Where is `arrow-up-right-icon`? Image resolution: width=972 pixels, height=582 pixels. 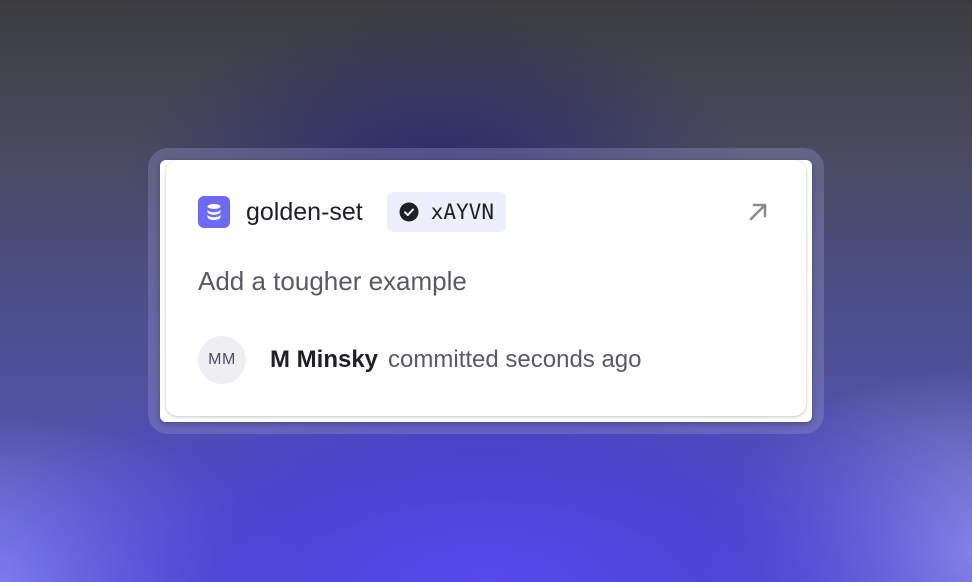 arrow-up-right-icon is located at coordinates (758, 212).